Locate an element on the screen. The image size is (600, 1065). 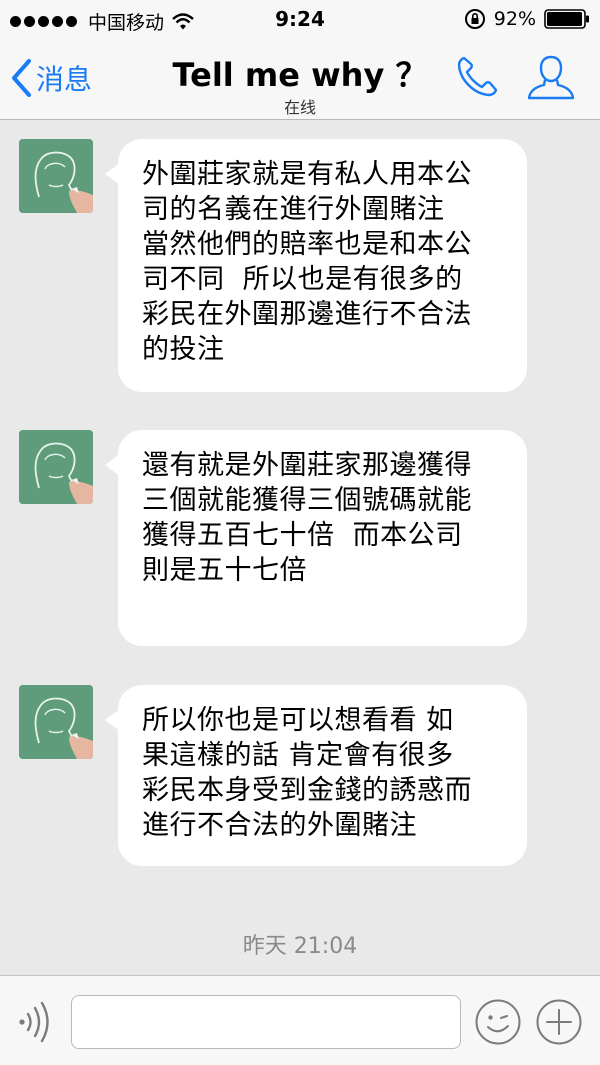
message-line: 司不同 所以也是有很多的 is located at coordinates (302, 279).